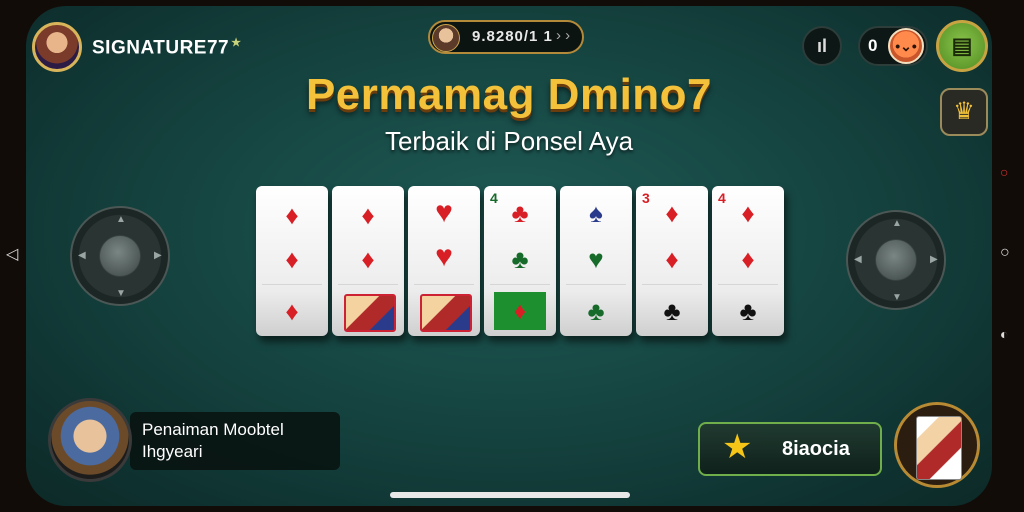 This screenshot has height=512, width=1024. I want to click on domino-tile-4: 4 ♣ ♣ ♦, so click(520, 261).